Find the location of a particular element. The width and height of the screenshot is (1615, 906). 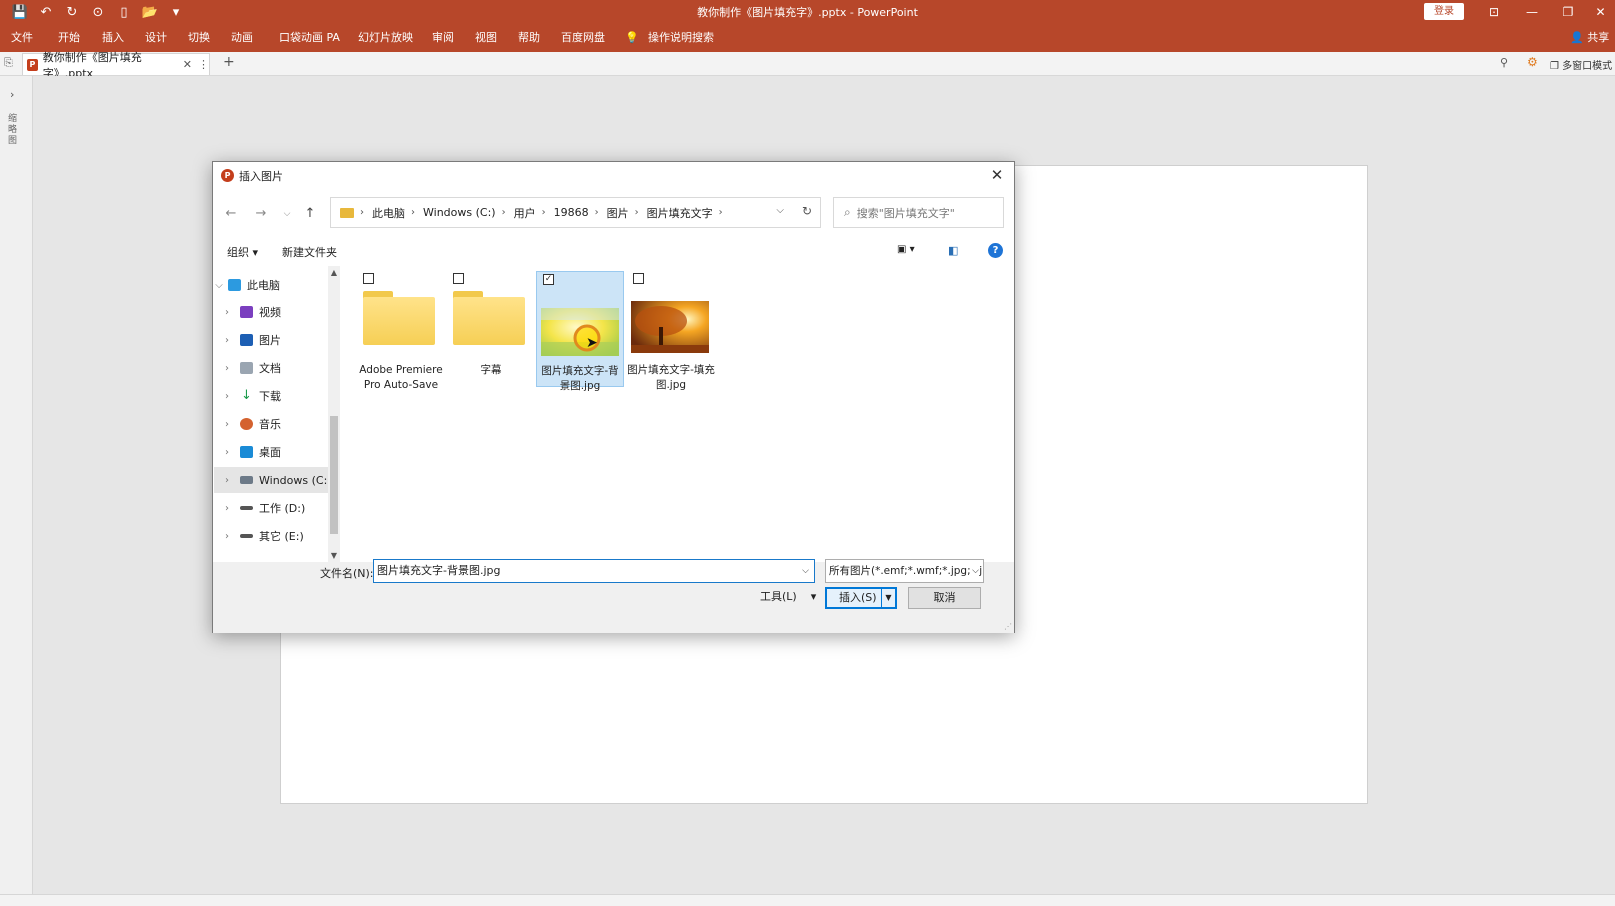

cancel-button: 取消 is located at coordinates (944, 598).